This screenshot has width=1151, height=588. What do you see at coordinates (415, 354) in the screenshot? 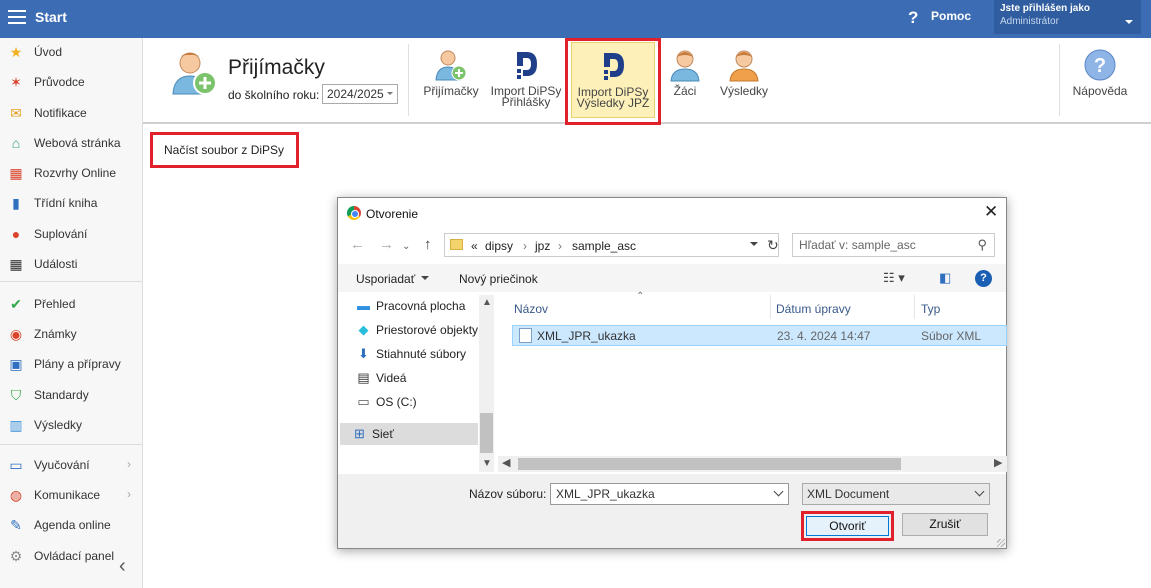
I see `nav-item-downloads: ⬇ Stiahnuté súbory` at bounding box center [415, 354].